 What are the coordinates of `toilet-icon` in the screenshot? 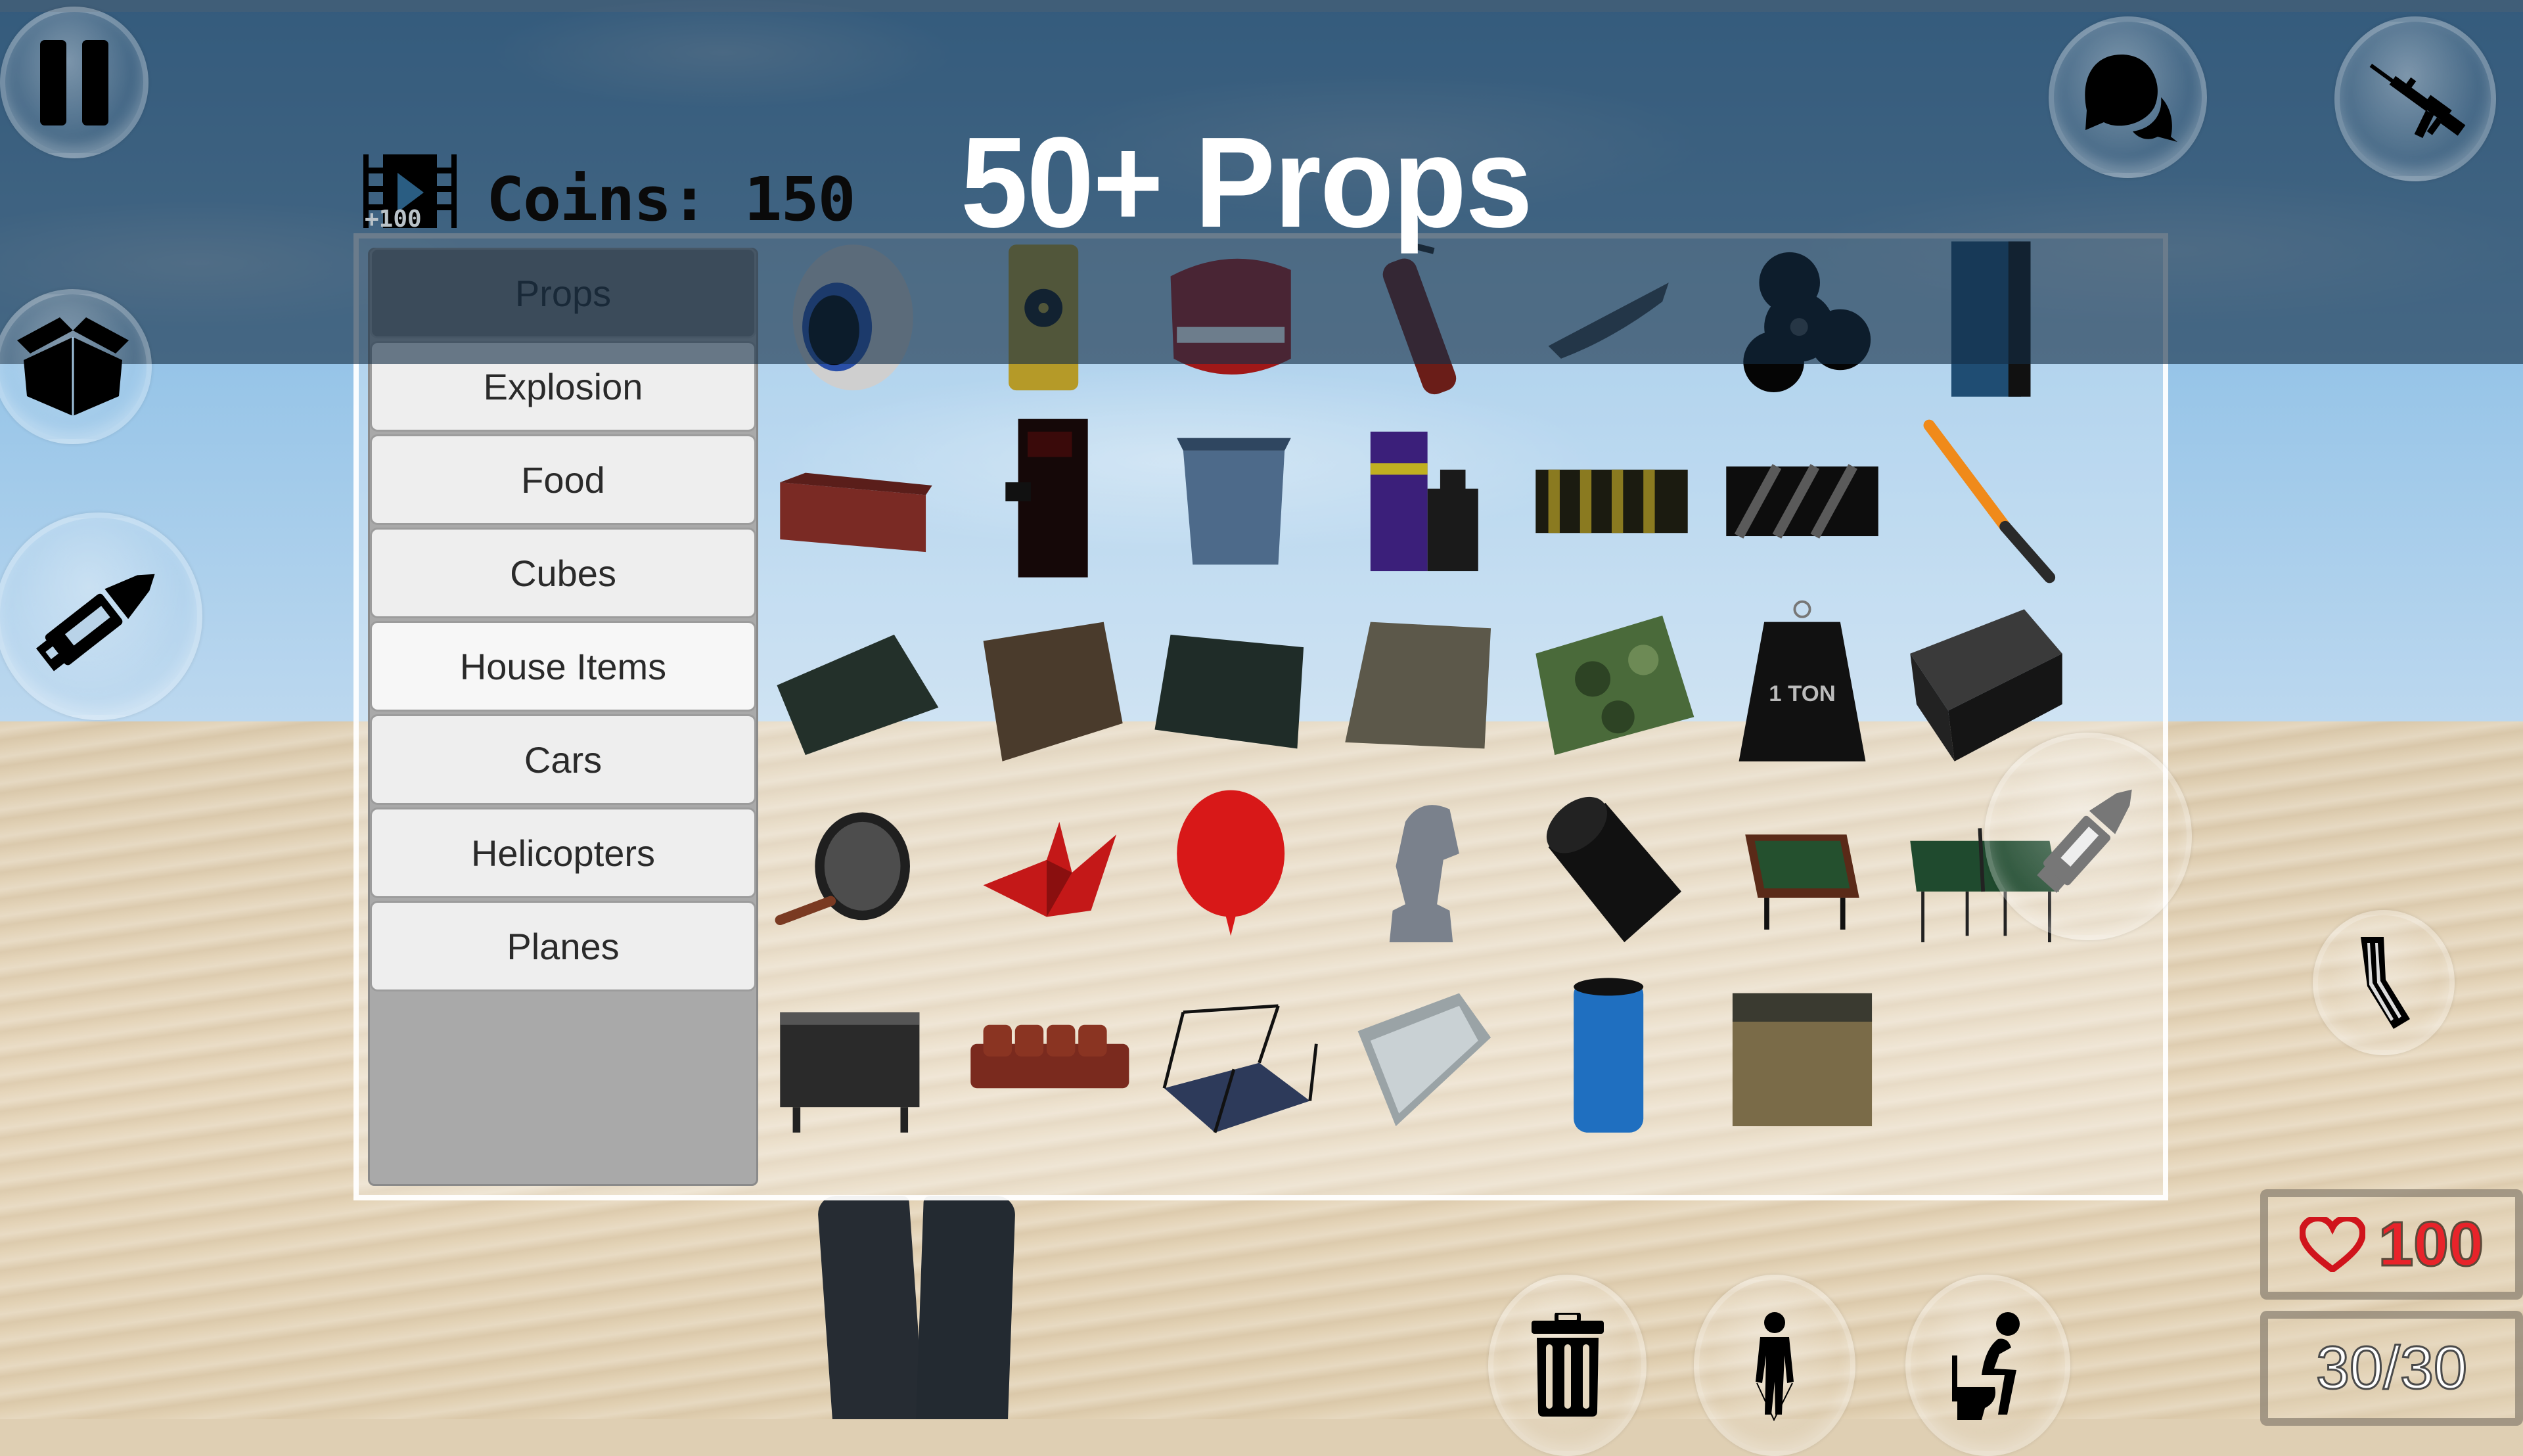 It's located at (1986, 1366).